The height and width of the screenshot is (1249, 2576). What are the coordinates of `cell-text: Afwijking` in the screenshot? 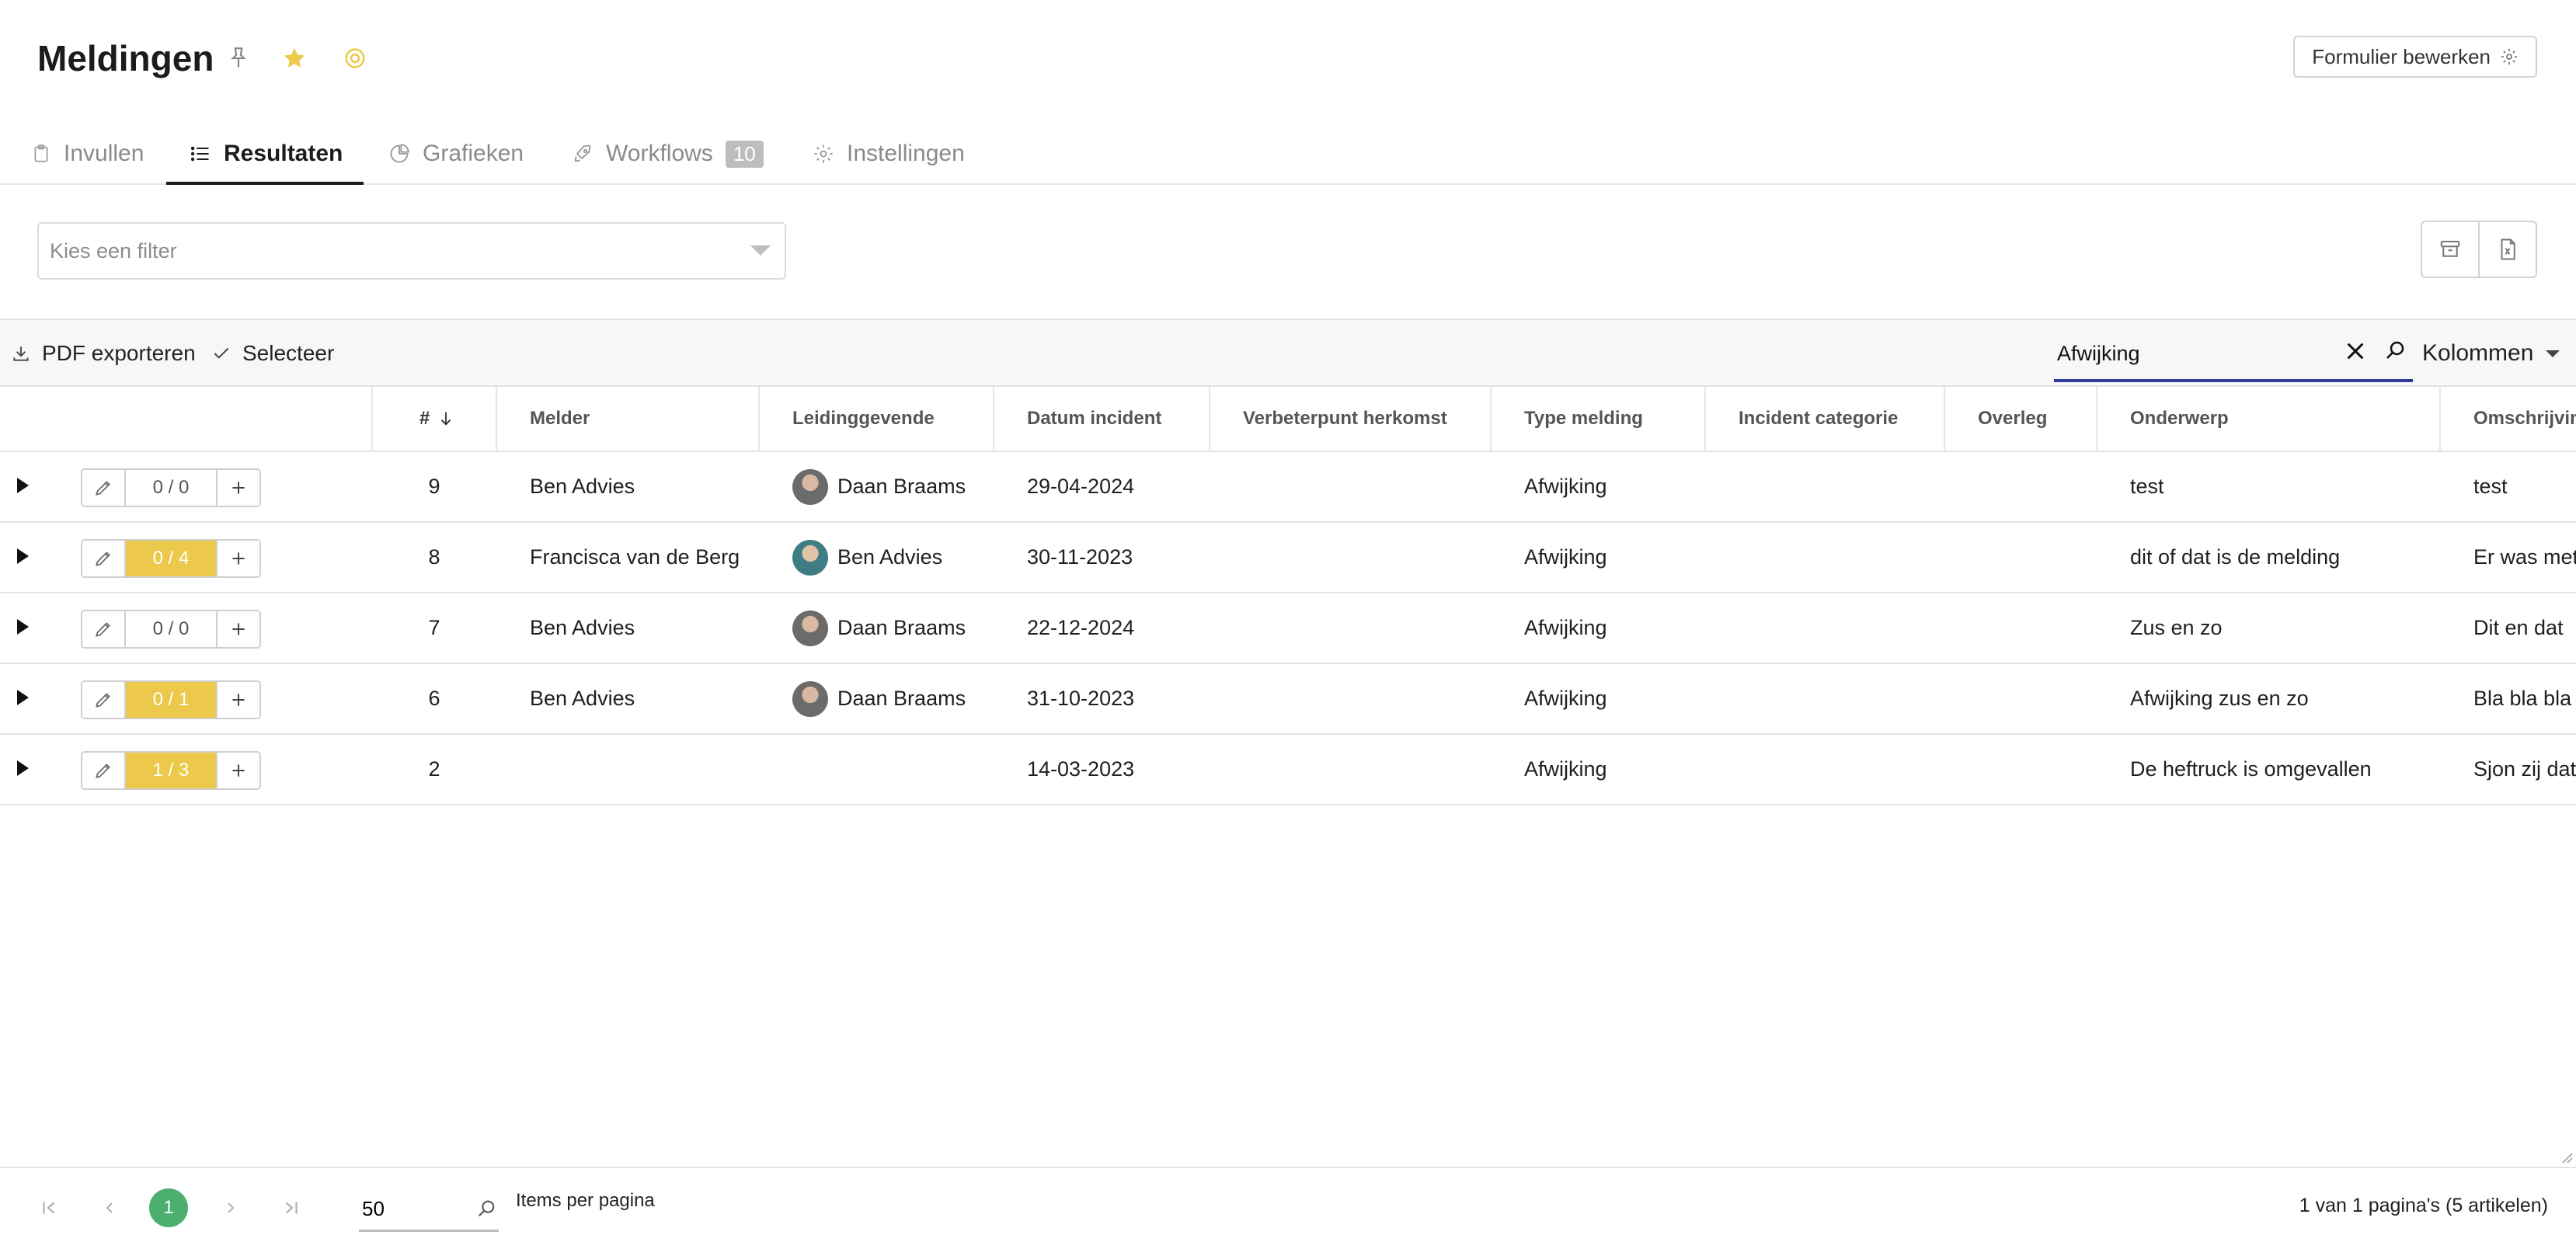 It's located at (1565, 699).